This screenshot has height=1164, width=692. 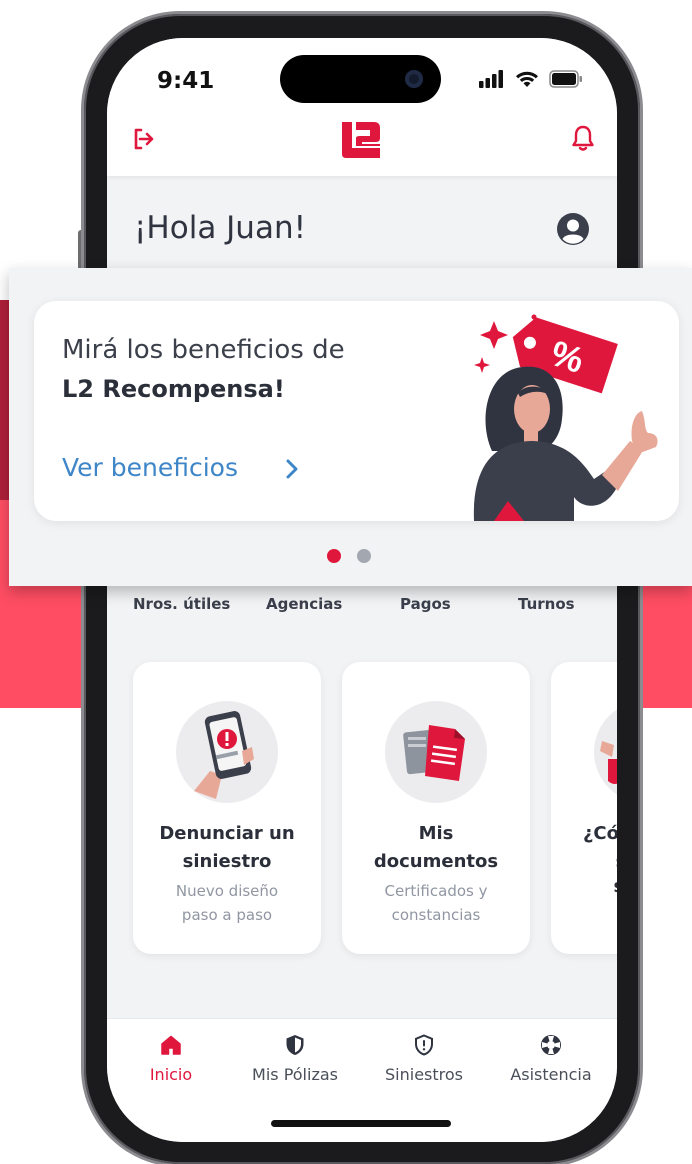 What do you see at coordinates (181, 604) in the screenshot?
I see `quick-access-numeros: Nros. útiles` at bounding box center [181, 604].